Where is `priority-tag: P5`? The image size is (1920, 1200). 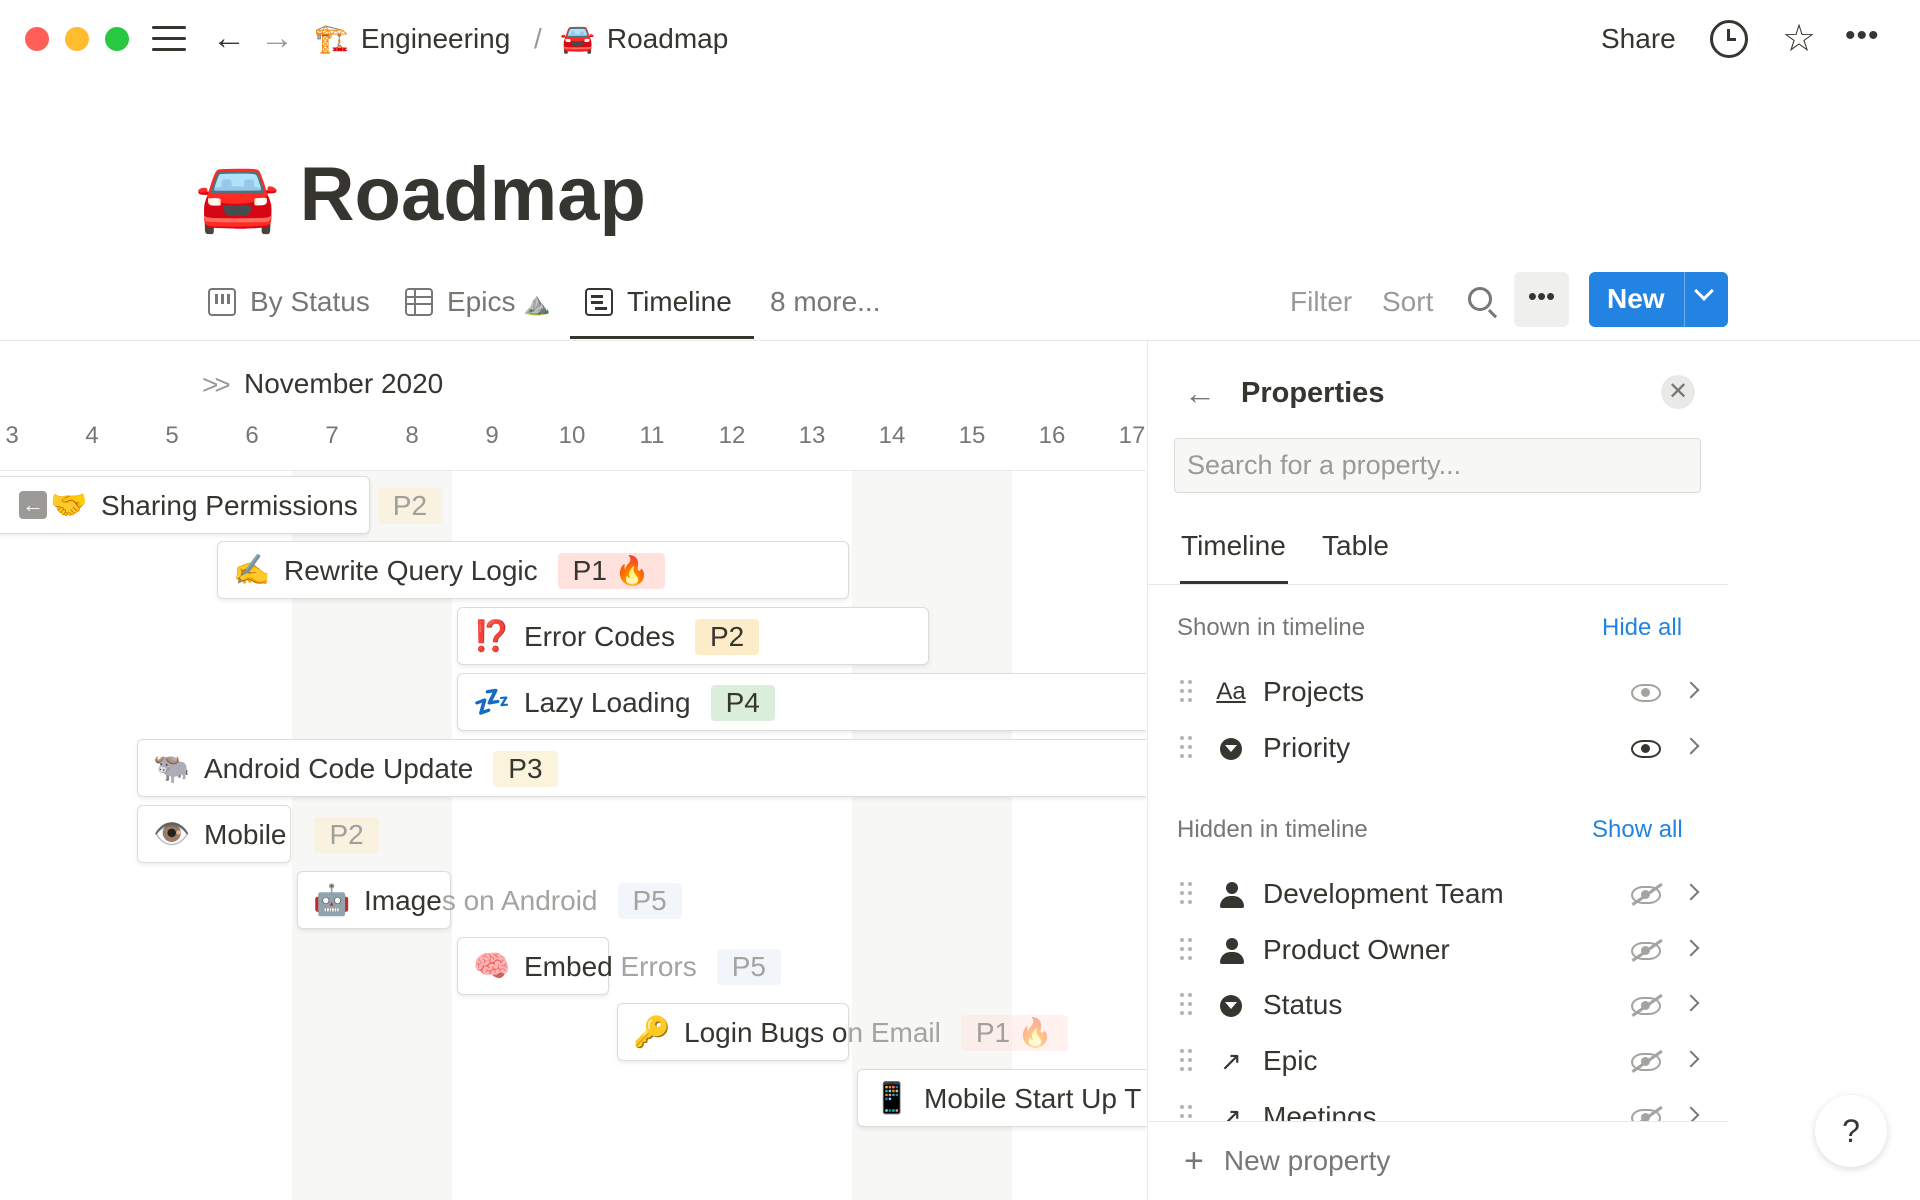
priority-tag: P5 is located at coordinates (748, 967).